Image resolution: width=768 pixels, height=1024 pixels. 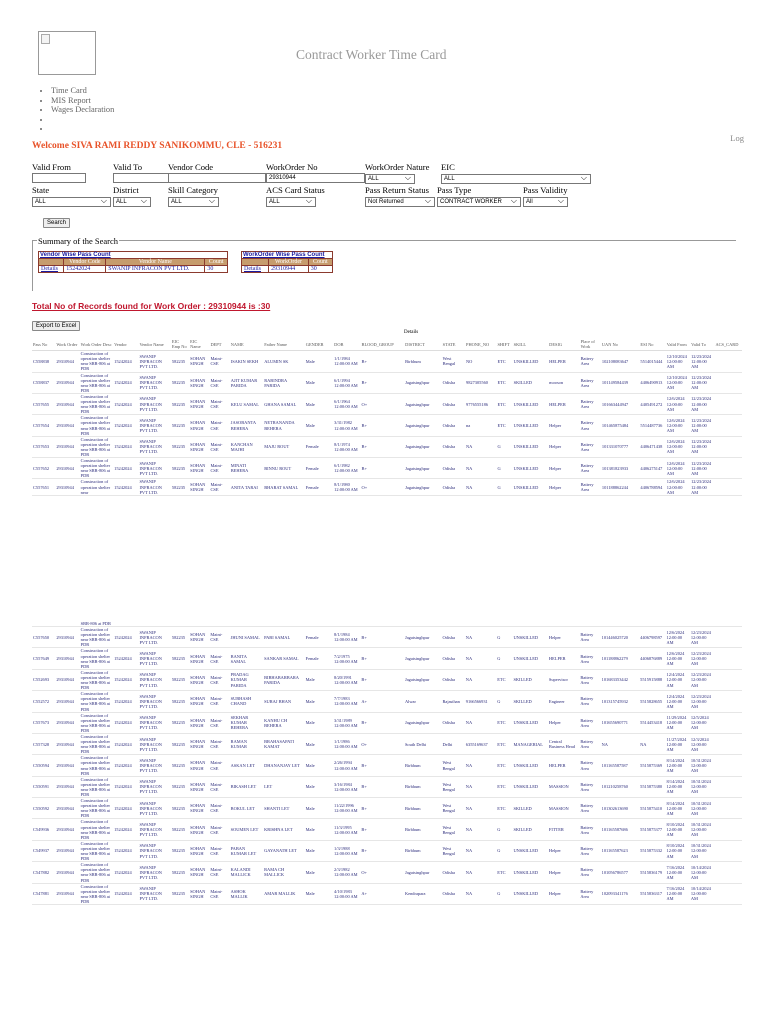 What do you see at coordinates (71, 202) in the screenshot?
I see `state-select: ALL ⌵` at bounding box center [71, 202].